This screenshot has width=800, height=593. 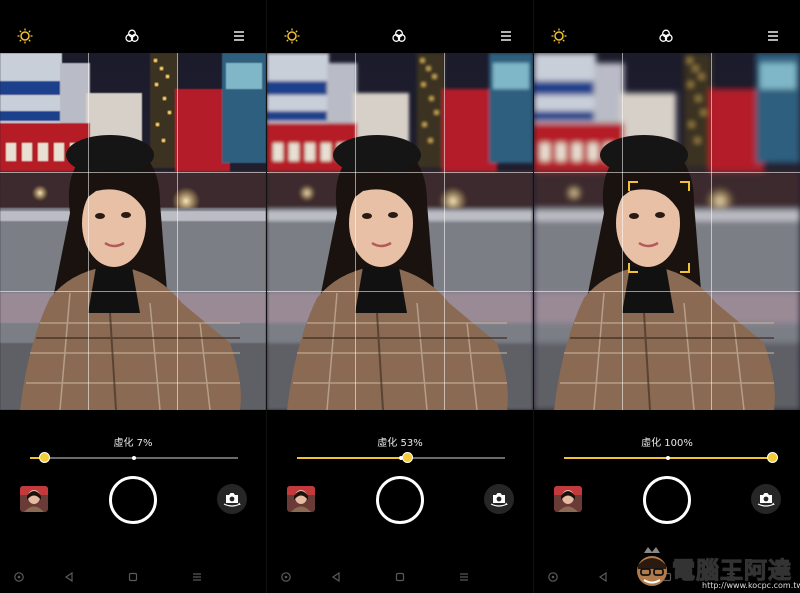 What do you see at coordinates (352, 458) in the screenshot?
I see `slider-fill` at bounding box center [352, 458].